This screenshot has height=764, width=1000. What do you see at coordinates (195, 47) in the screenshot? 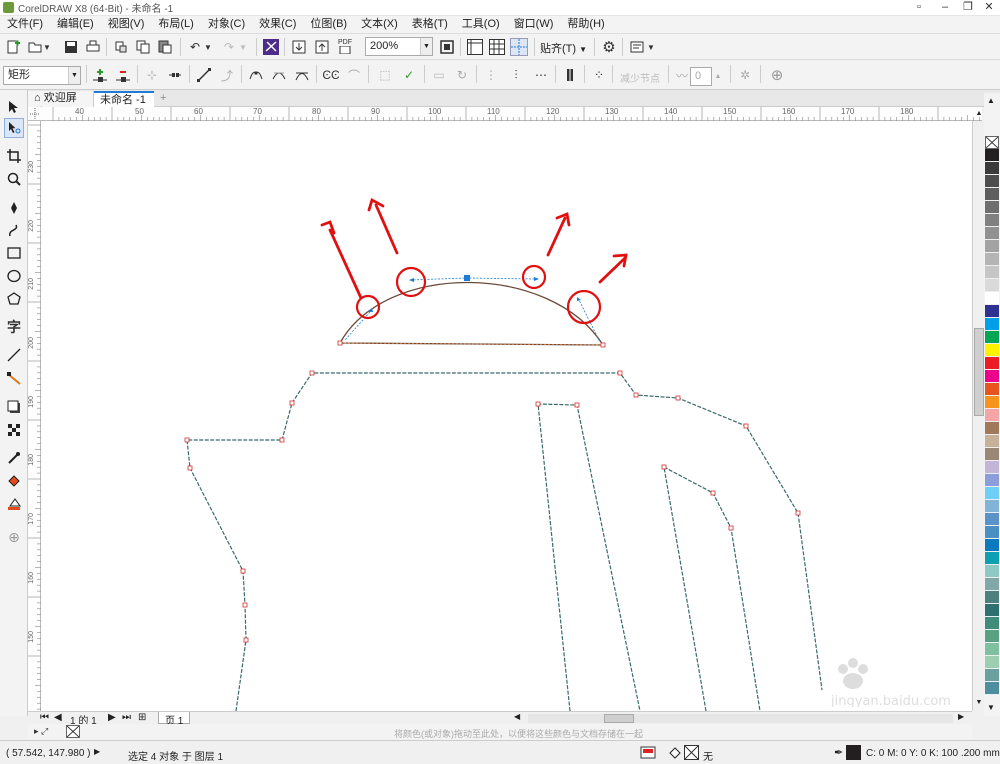
I see `undo-icon: ↶` at bounding box center [195, 47].